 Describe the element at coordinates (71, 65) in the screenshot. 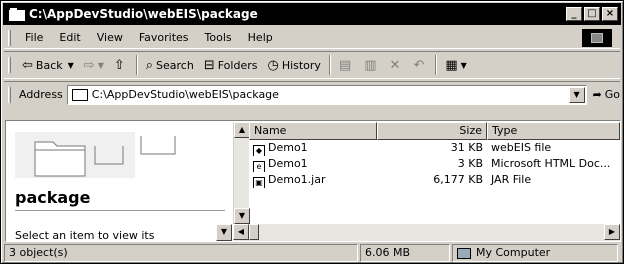

I see `back-dropdown-icon: ▼` at that location.